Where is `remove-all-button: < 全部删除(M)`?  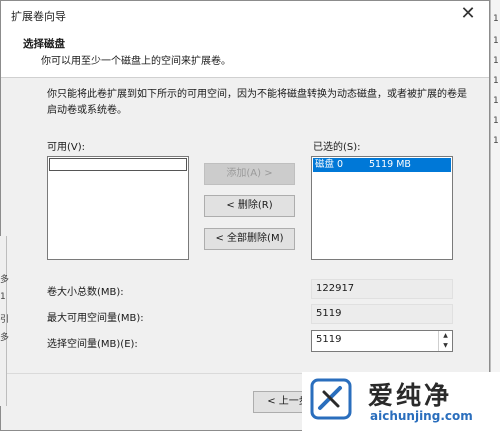
remove-all-button: < 全部删除(M) is located at coordinates (249, 239).